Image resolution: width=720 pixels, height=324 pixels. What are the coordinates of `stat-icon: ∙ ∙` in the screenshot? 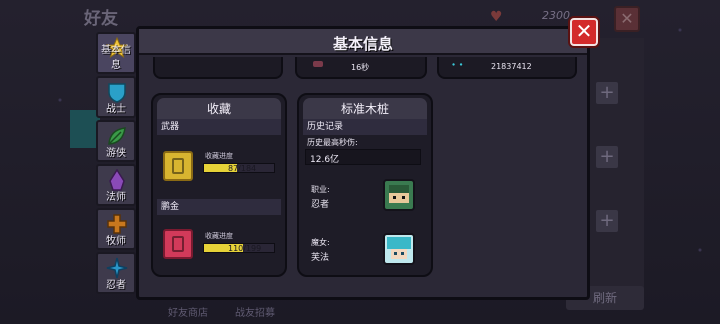 It's located at (457, 64).